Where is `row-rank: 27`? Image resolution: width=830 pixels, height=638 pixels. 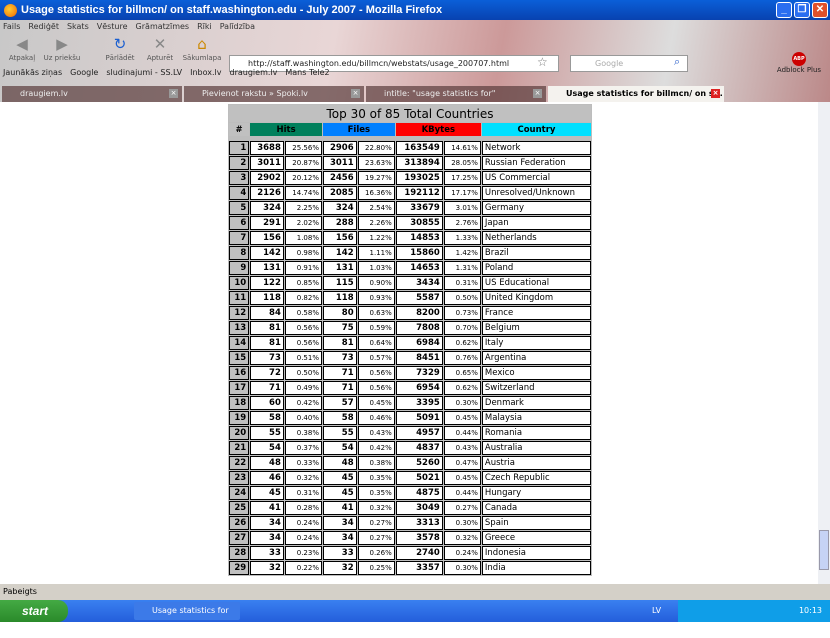
row-rank: 27 is located at coordinates (239, 538).